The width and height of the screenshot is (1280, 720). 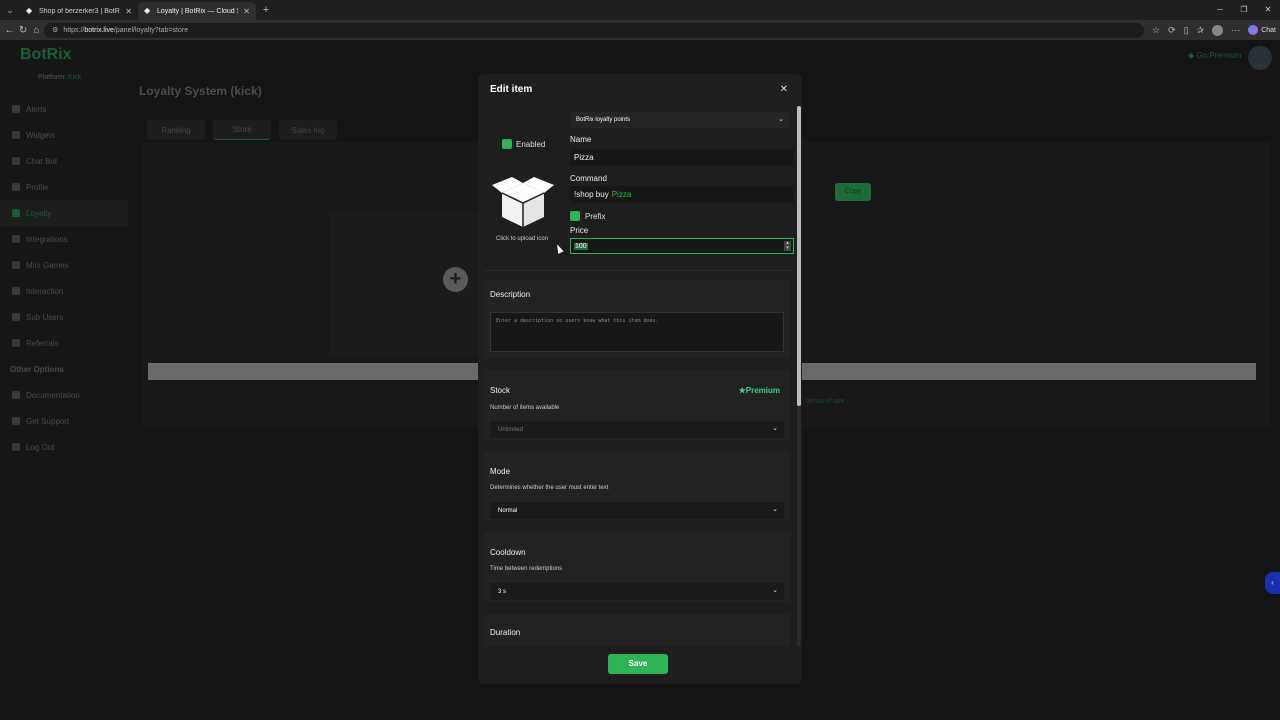 I want to click on command-input: !shop buy Pizza, so click(x=682, y=194).